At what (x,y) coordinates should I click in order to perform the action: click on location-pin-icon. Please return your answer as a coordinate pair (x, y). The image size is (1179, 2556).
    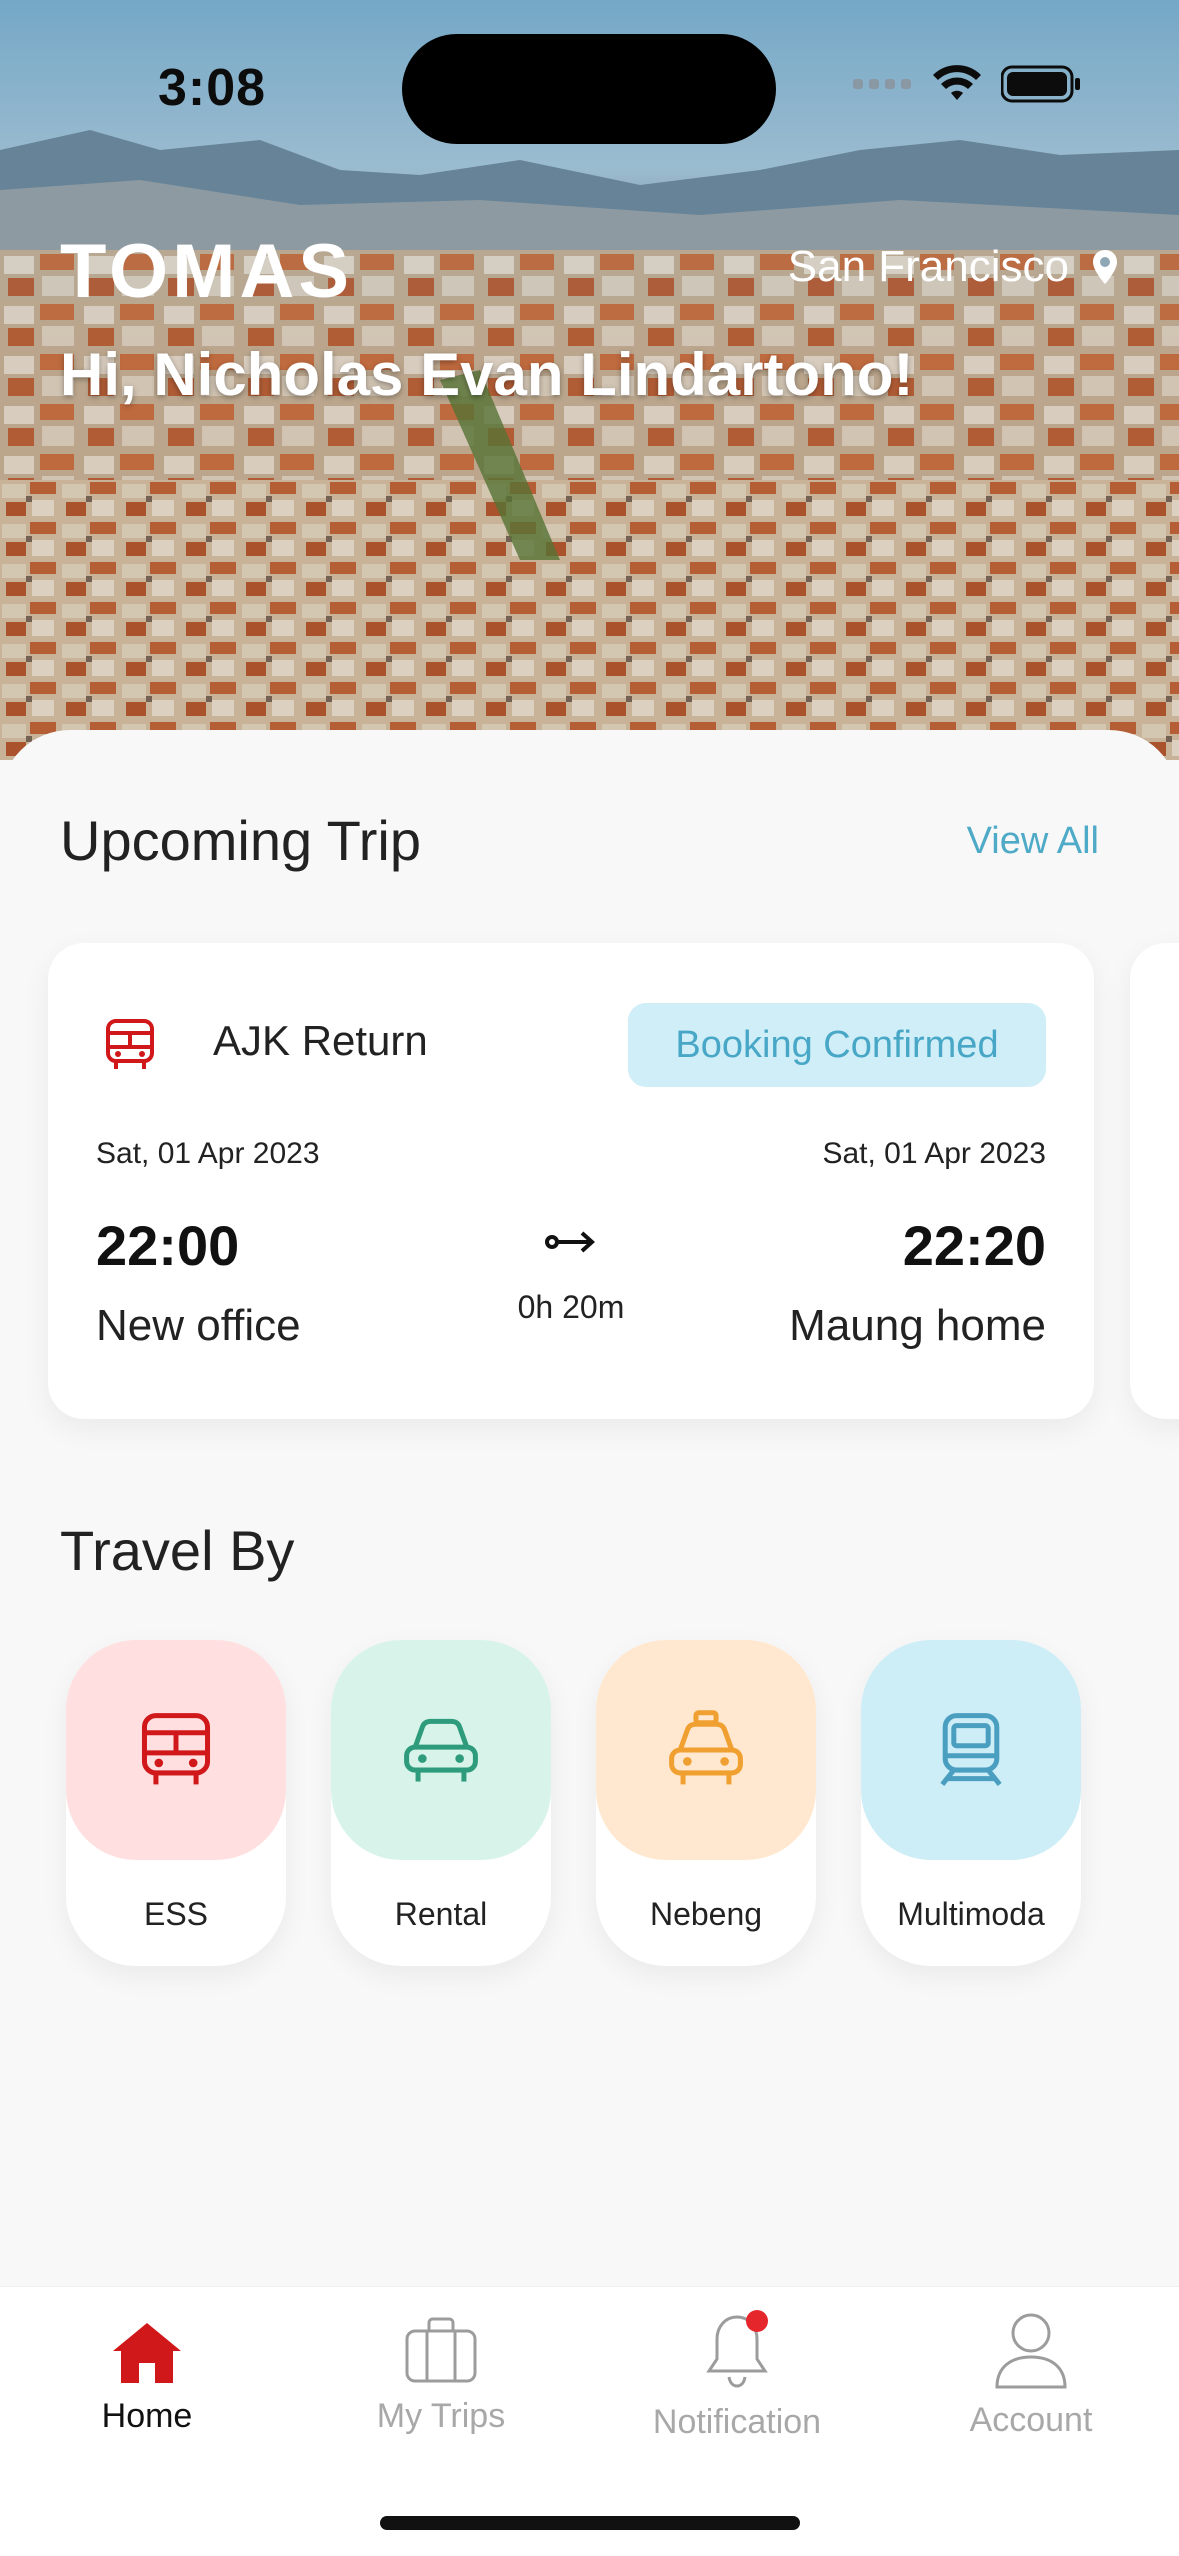
    Looking at the image, I should click on (1105, 267).